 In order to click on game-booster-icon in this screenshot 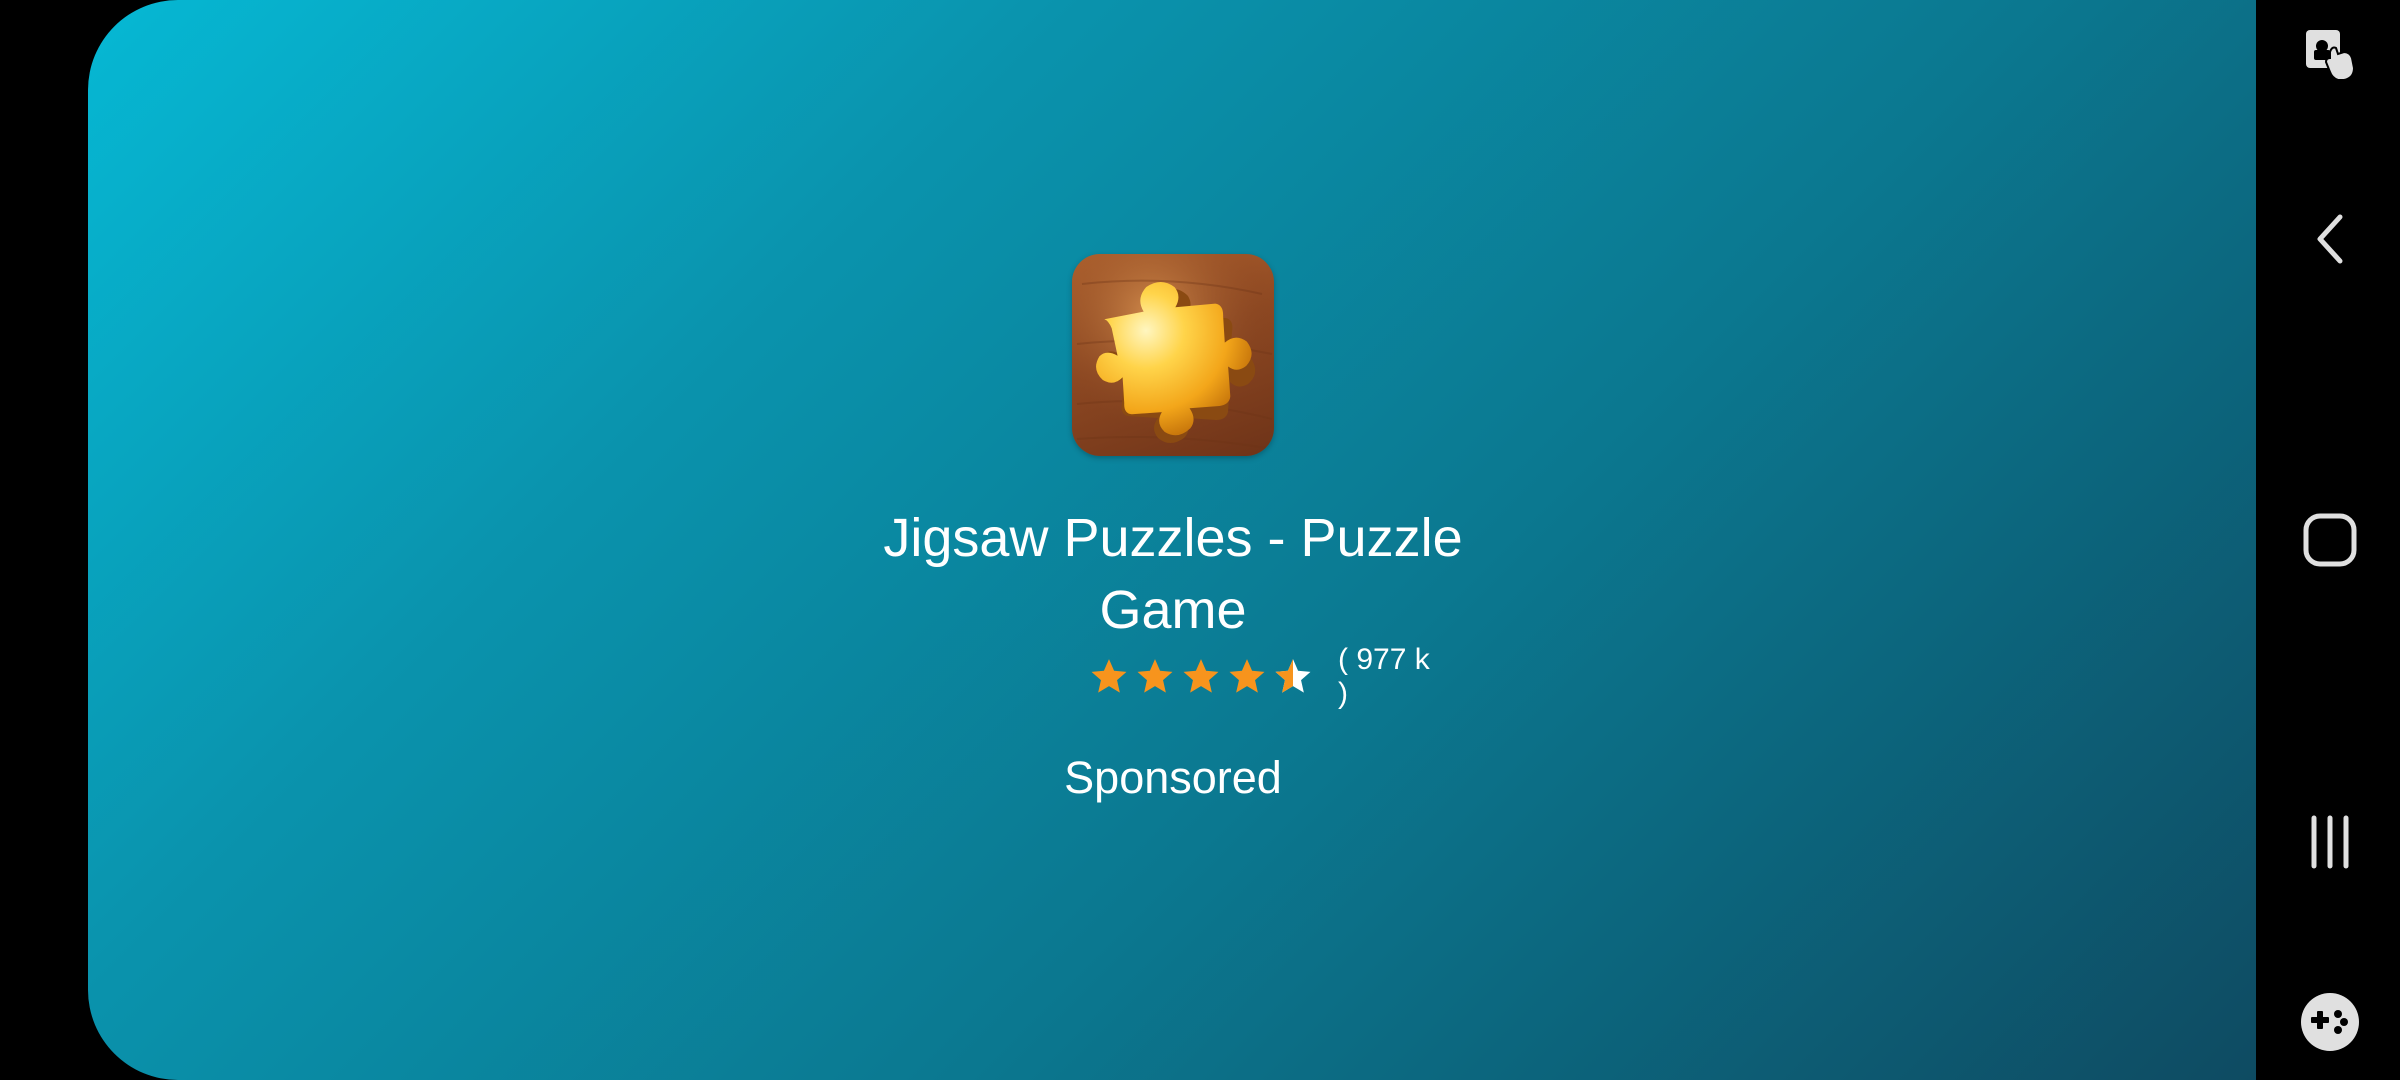, I will do `click(2330, 1022)`.